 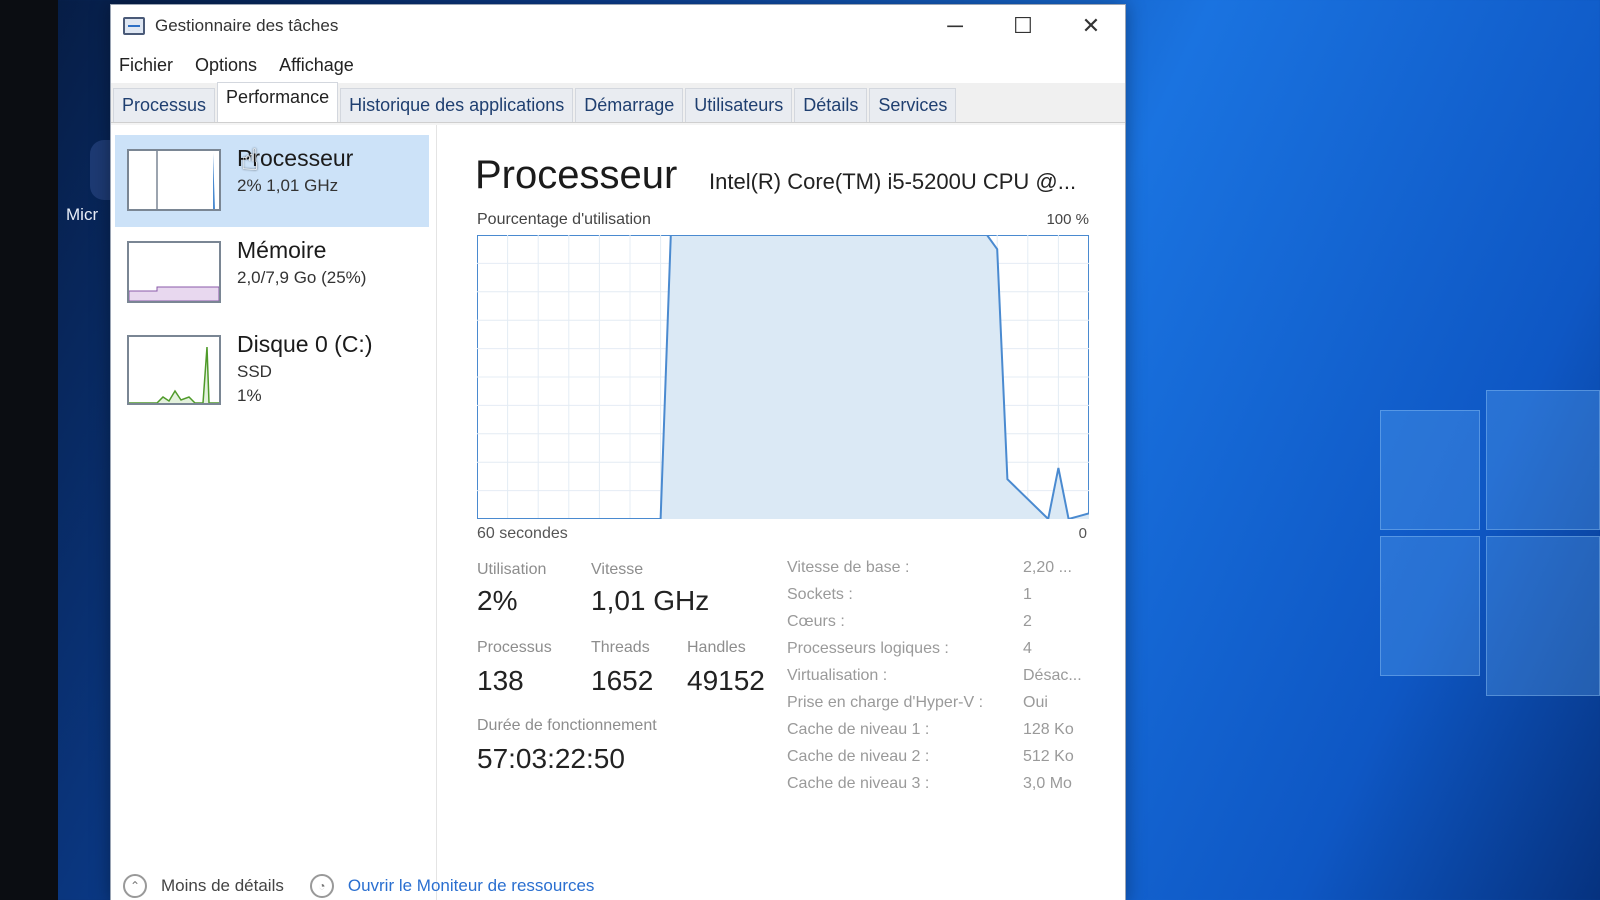 What do you see at coordinates (564, 219) in the screenshot?
I see `chart-label: Pourcentage d'utilisation` at bounding box center [564, 219].